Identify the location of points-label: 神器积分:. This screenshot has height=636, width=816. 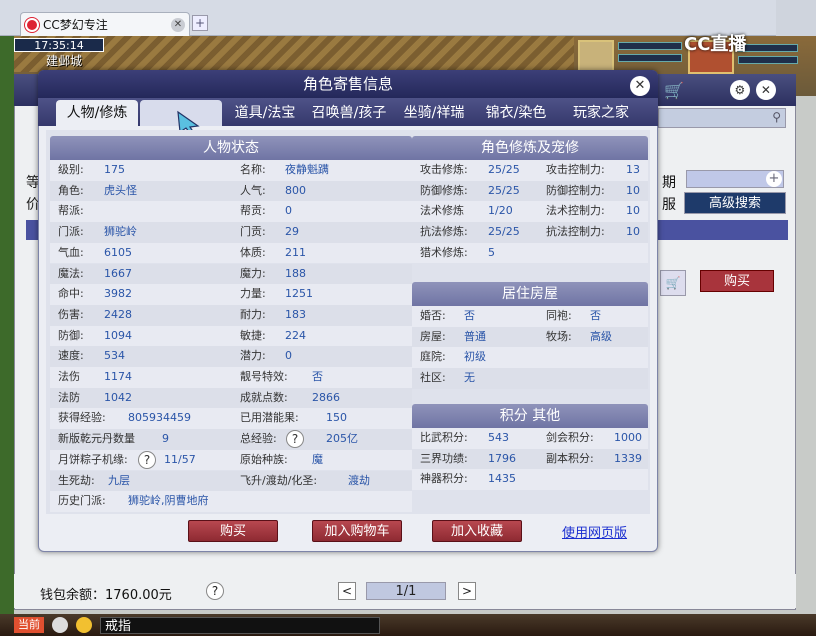
(444, 479).